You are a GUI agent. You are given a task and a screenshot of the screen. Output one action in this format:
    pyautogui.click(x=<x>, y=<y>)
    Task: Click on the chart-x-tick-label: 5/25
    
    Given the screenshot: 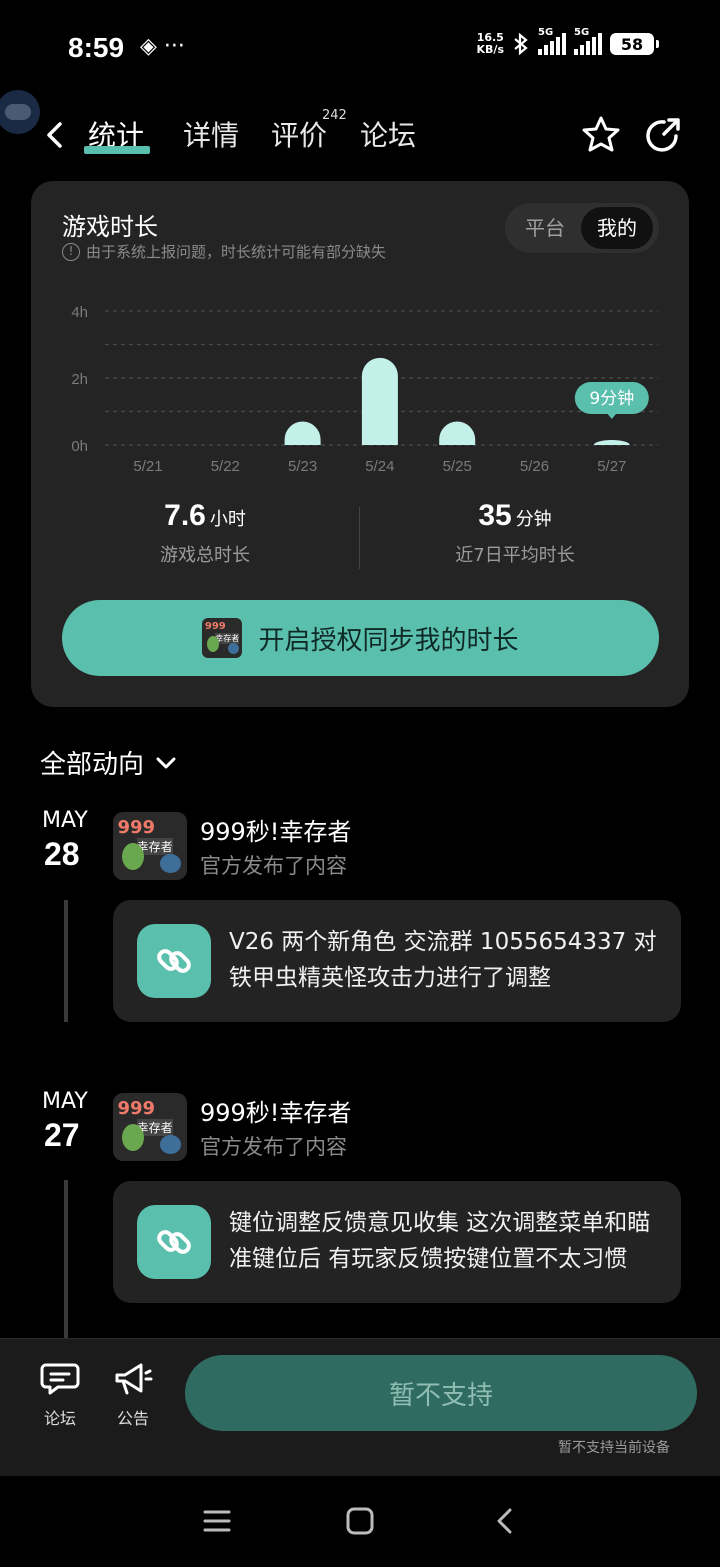 What is the action you would take?
    pyautogui.click(x=457, y=466)
    